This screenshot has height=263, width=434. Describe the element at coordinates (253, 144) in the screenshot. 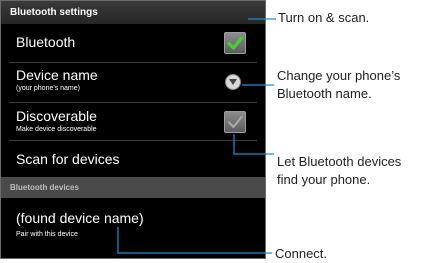

I see `leader-line-discover` at that location.